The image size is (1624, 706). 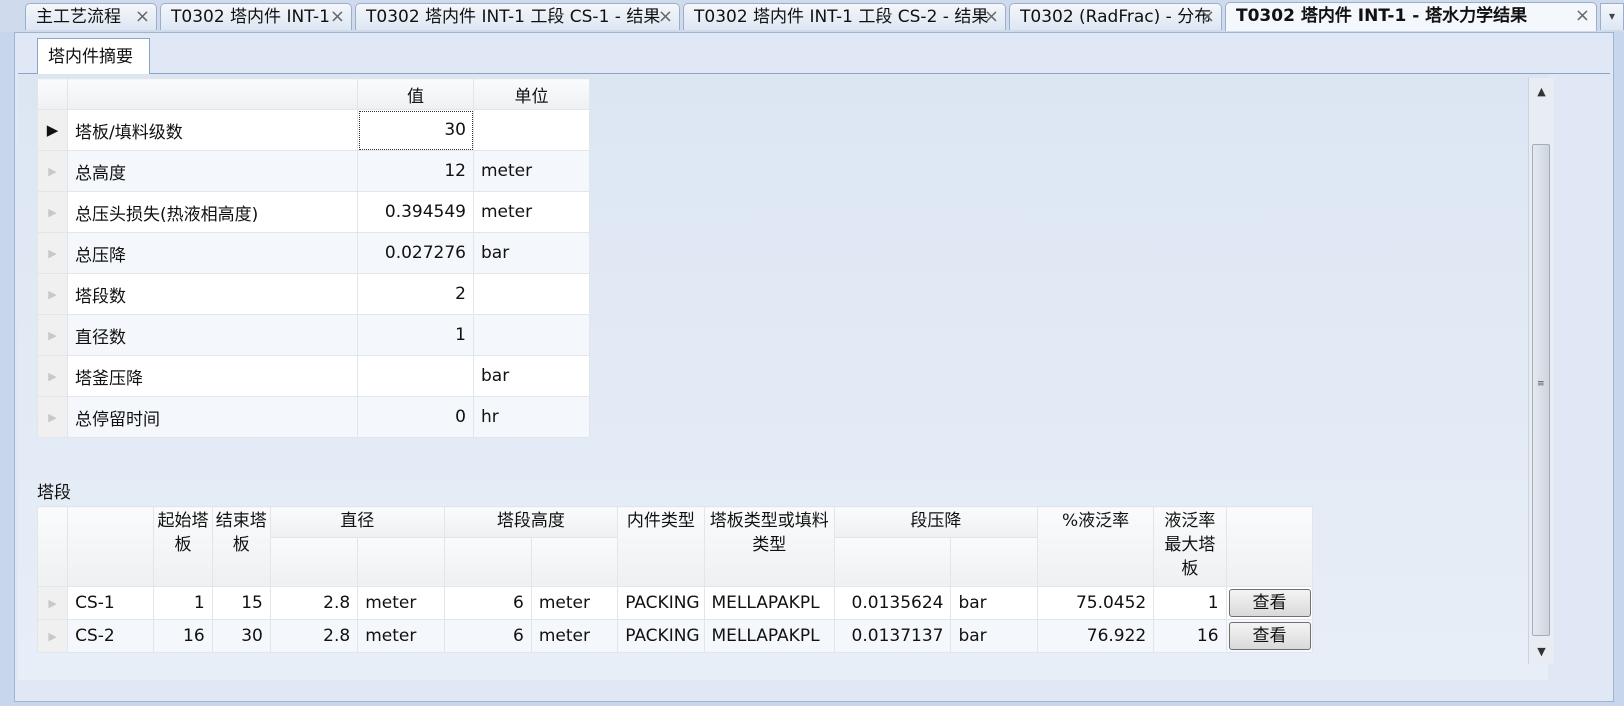 I want to click on tray-type-column-header: 塔板类型或填料类型, so click(x=769, y=546).